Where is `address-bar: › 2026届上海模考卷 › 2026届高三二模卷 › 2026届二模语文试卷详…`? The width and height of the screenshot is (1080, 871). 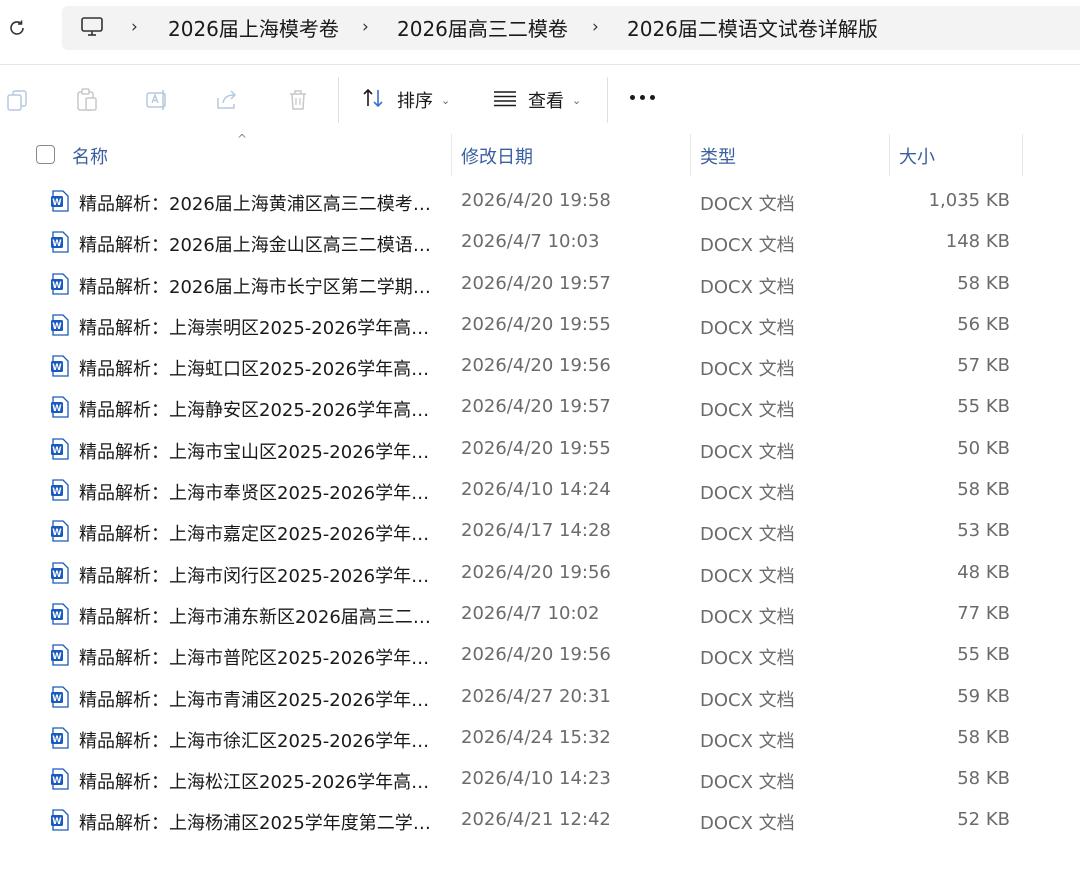 address-bar: › 2026届上海模考卷 › 2026届高三二模卷 › 2026届二模语文试卷详… is located at coordinates (540, 32).